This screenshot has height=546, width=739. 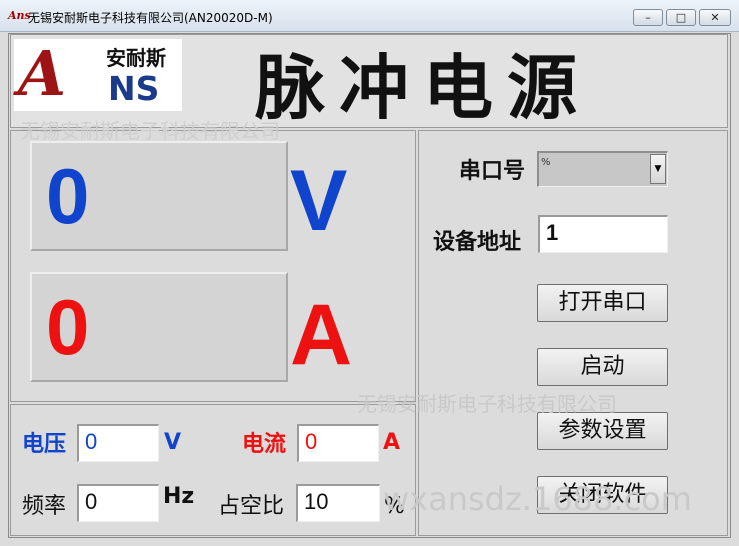 I want to click on close-app-button: 关闭软件, so click(x=602, y=495).